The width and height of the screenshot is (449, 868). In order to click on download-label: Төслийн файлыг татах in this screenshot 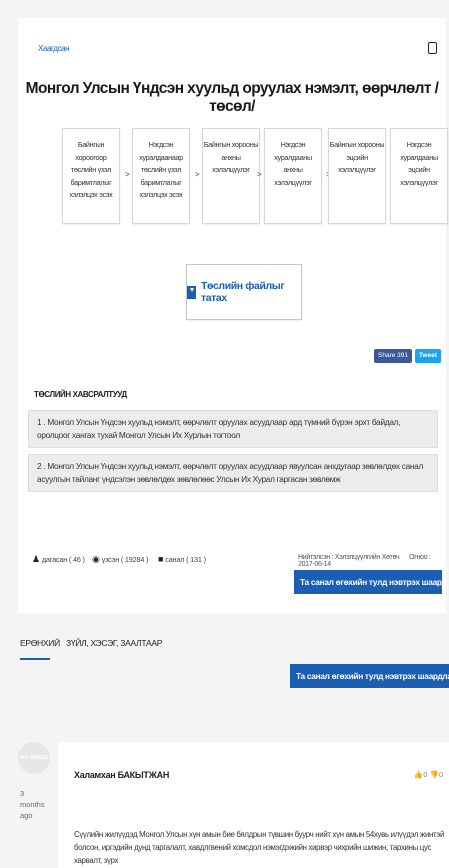, I will do `click(242, 292)`.